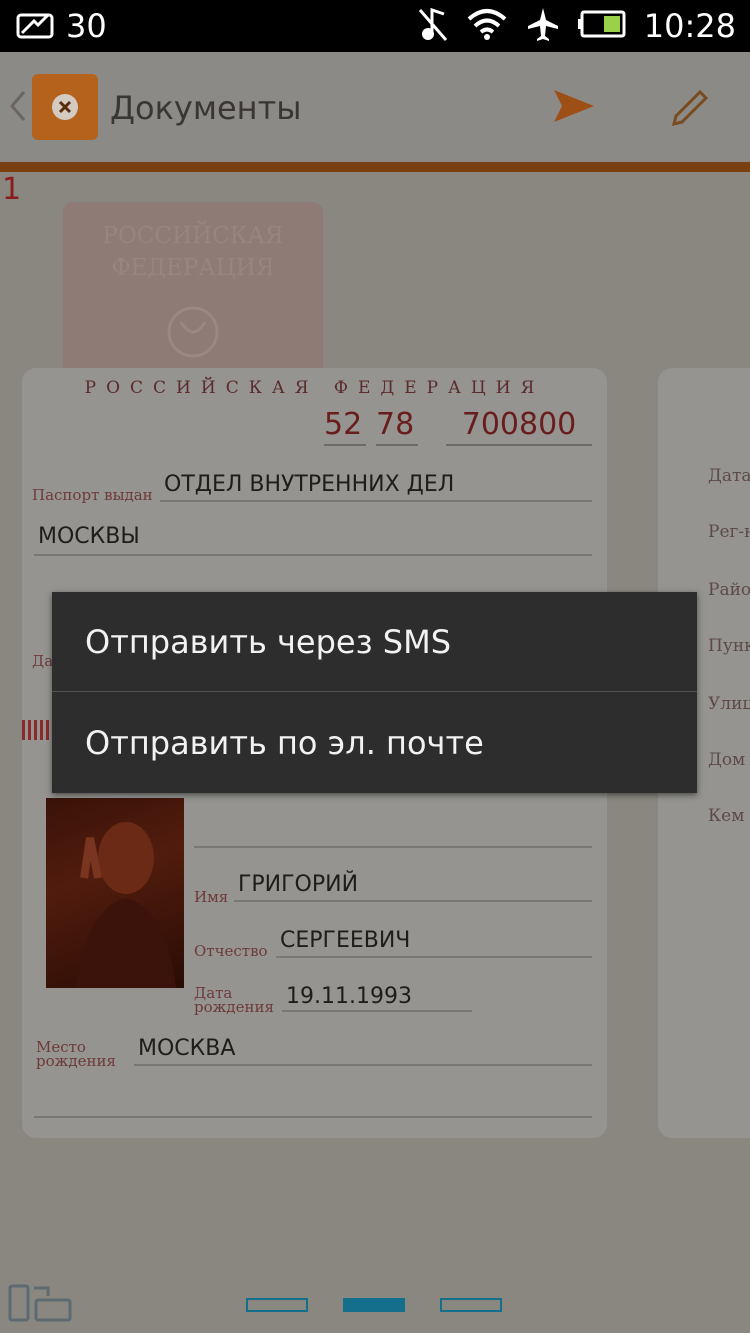 The width and height of the screenshot is (750, 1333). Describe the element at coordinates (729, 646) in the screenshot. I see `right-label-4: Пунк` at that location.